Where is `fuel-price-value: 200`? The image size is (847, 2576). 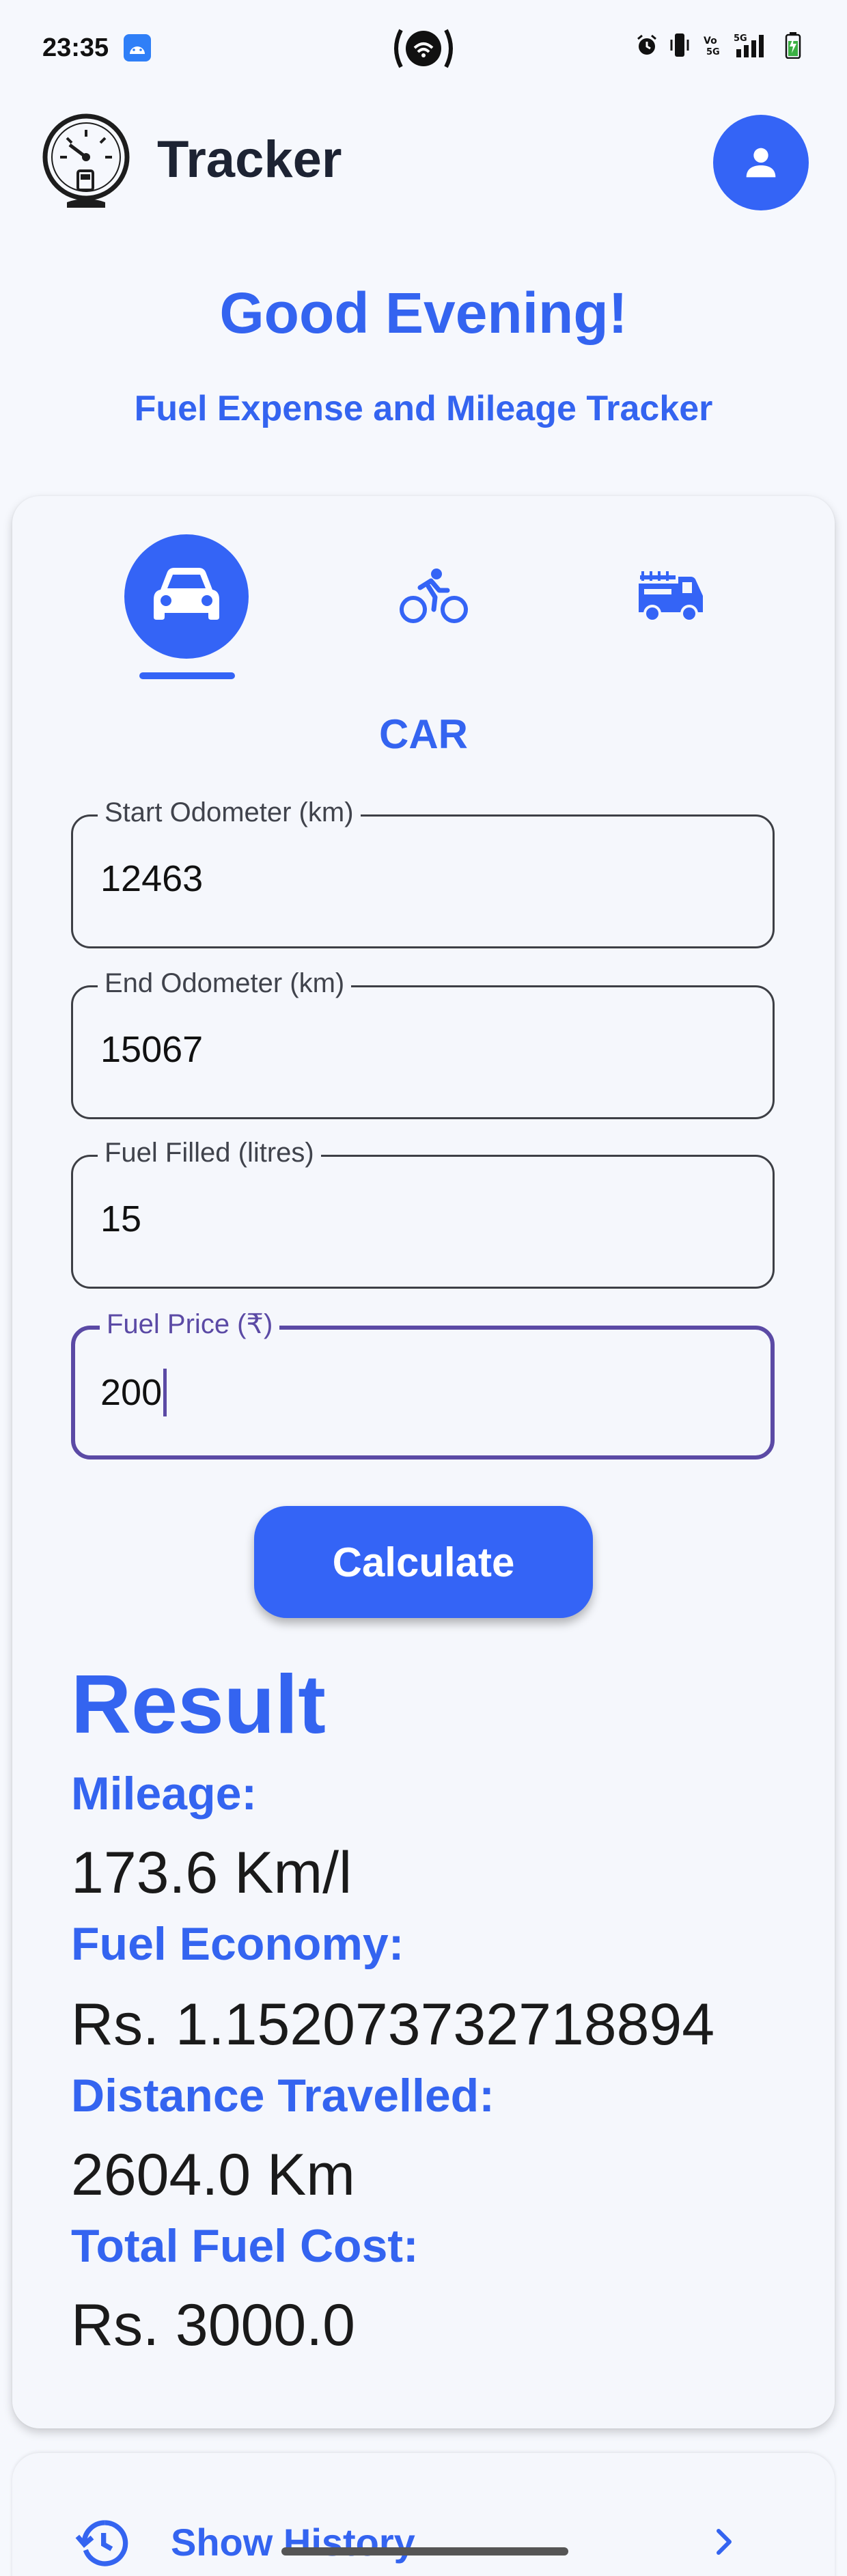 fuel-price-value: 200 is located at coordinates (132, 1392).